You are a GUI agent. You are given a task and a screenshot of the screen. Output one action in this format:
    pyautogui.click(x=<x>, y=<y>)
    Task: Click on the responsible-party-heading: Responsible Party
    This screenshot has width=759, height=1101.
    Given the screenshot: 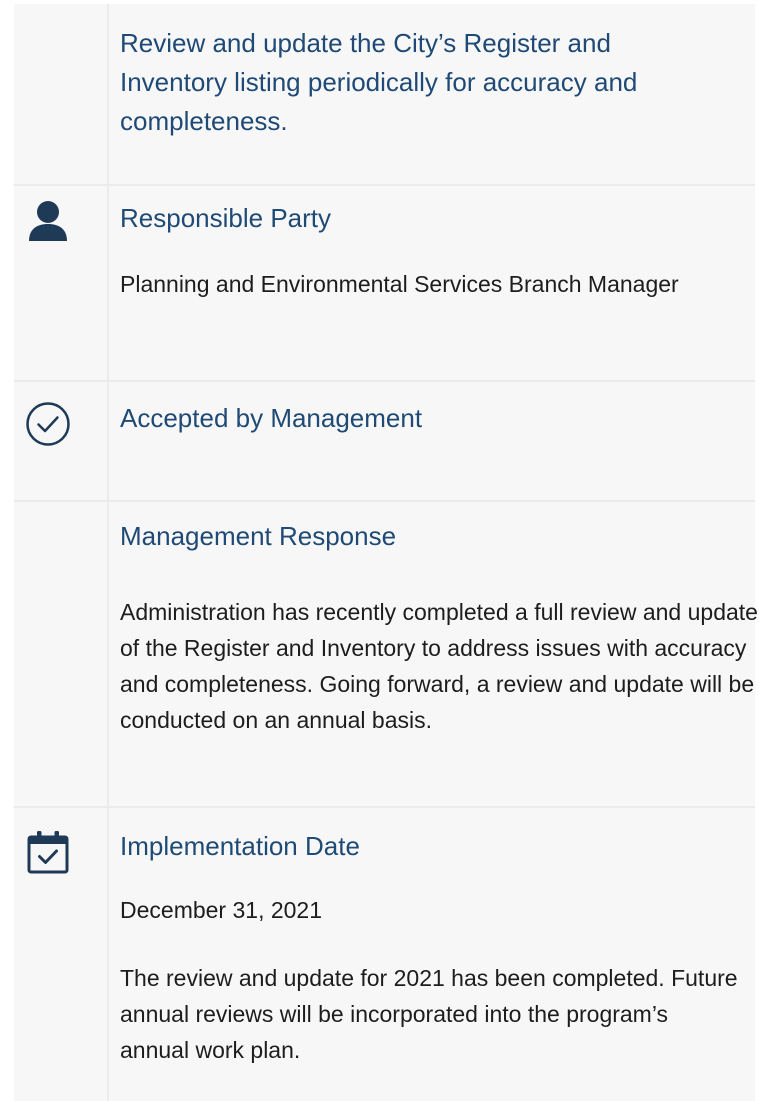 What is the action you would take?
    pyautogui.click(x=225, y=218)
    